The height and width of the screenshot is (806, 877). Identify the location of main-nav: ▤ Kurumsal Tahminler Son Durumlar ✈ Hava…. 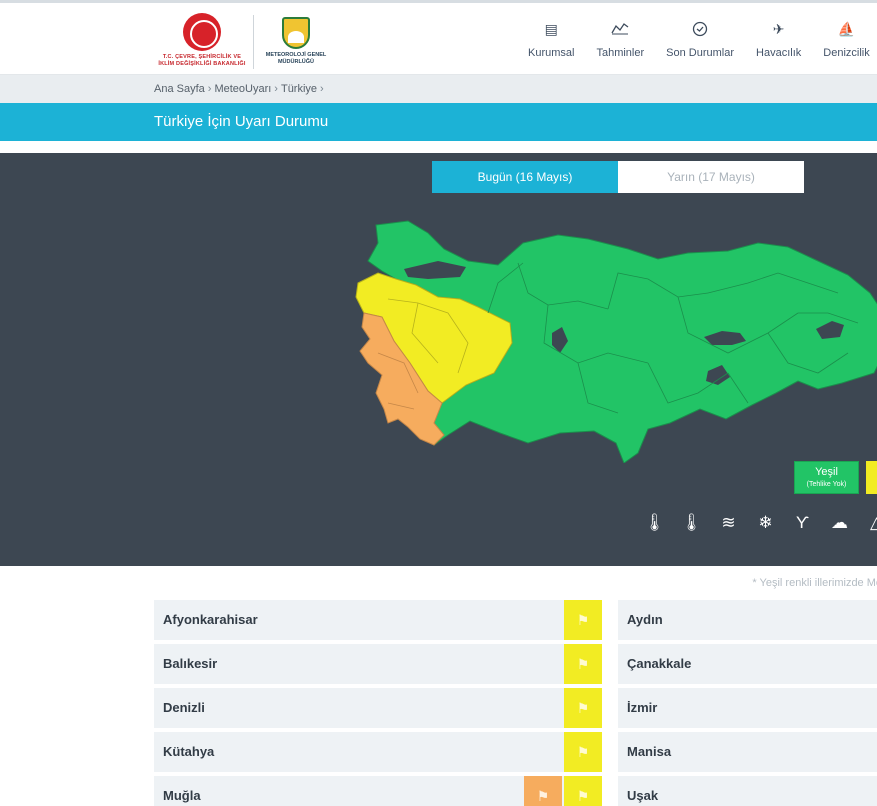
(702, 40).